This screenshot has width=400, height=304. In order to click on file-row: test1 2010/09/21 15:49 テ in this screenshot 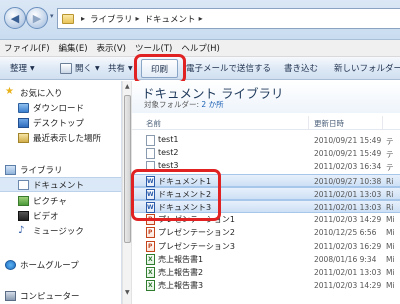, I will do `click(266, 140)`.